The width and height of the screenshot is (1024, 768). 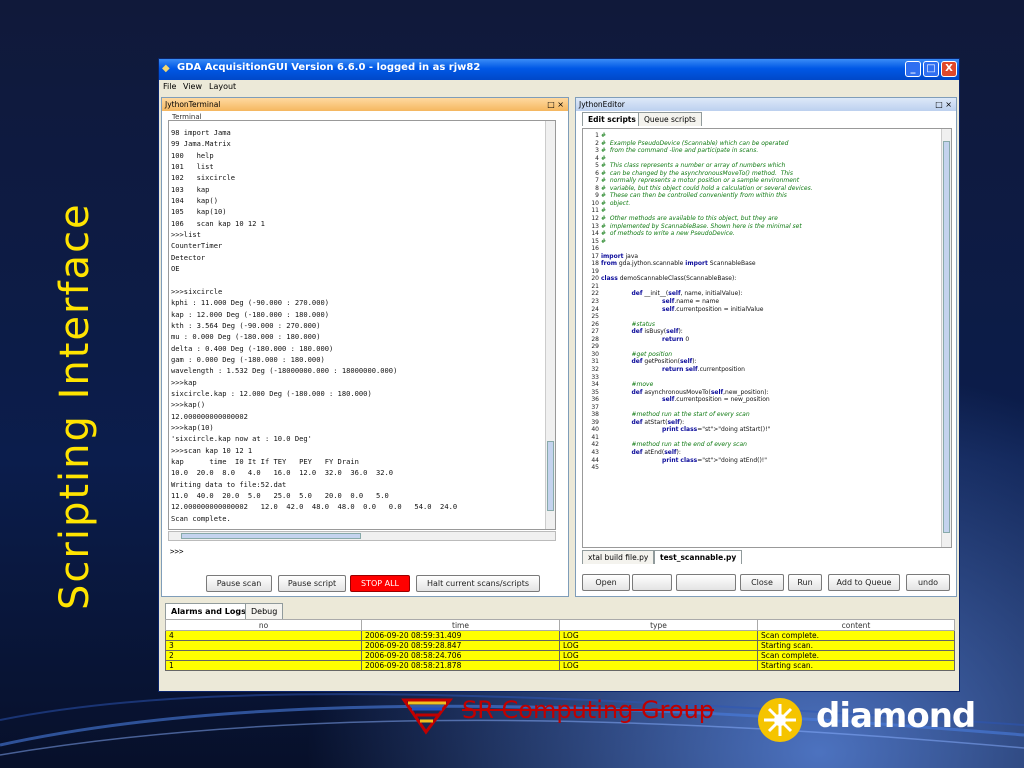 I want to click on close-file-button: Close, so click(x=762, y=582).